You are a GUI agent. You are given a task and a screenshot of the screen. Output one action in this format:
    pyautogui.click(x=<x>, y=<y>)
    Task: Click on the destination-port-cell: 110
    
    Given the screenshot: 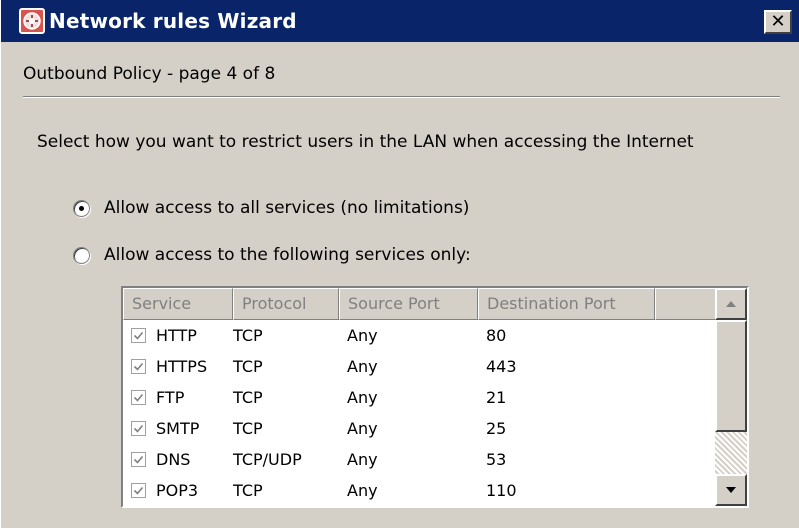 What is the action you would take?
    pyautogui.click(x=501, y=490)
    